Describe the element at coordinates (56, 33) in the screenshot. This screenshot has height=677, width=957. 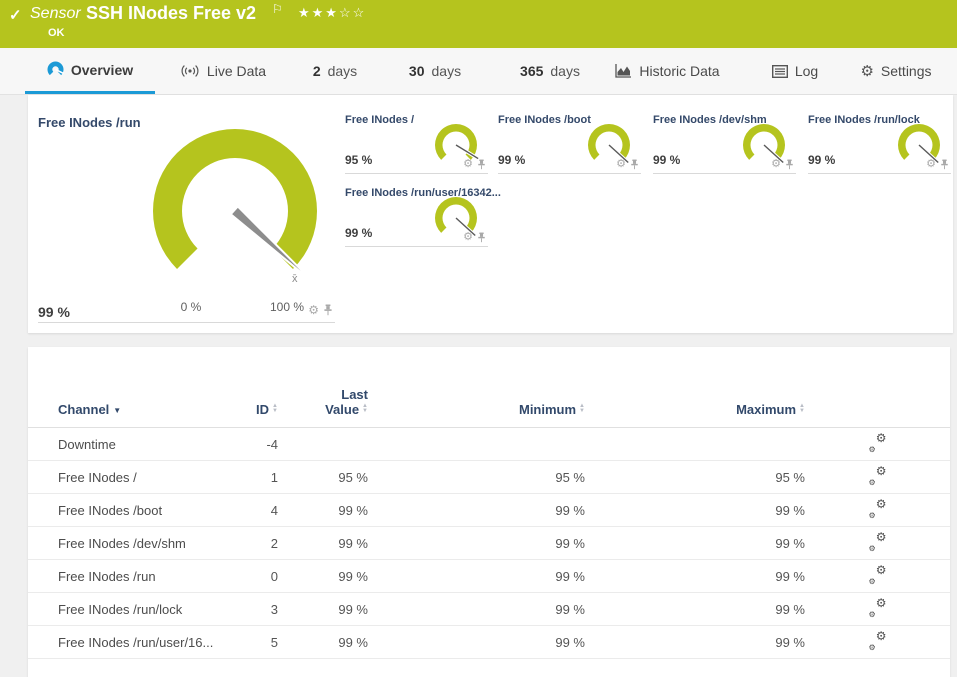
I see `status-badge: OK` at that location.